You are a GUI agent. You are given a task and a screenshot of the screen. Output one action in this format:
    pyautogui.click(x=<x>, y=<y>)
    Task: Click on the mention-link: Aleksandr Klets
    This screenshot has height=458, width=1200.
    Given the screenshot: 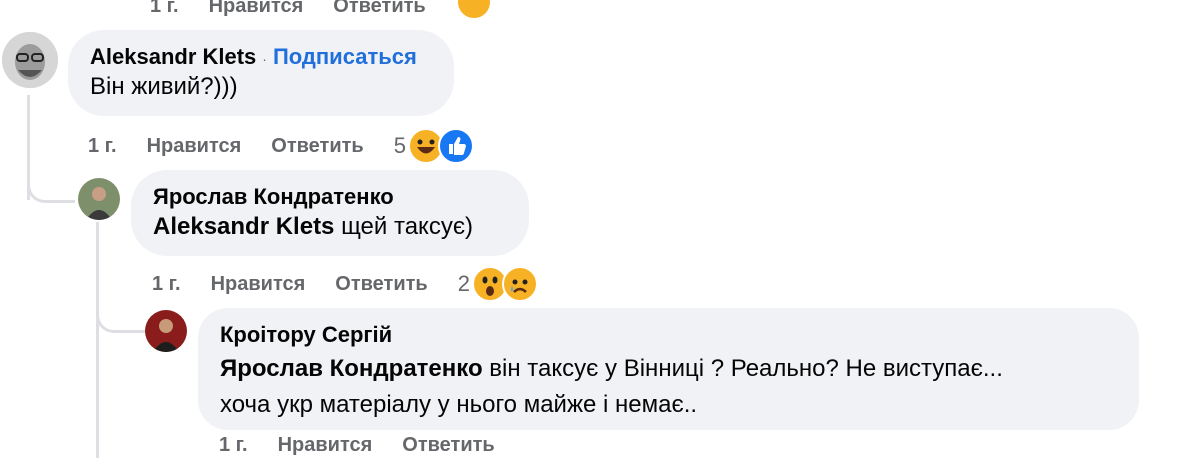 What is the action you would take?
    pyautogui.click(x=243, y=226)
    